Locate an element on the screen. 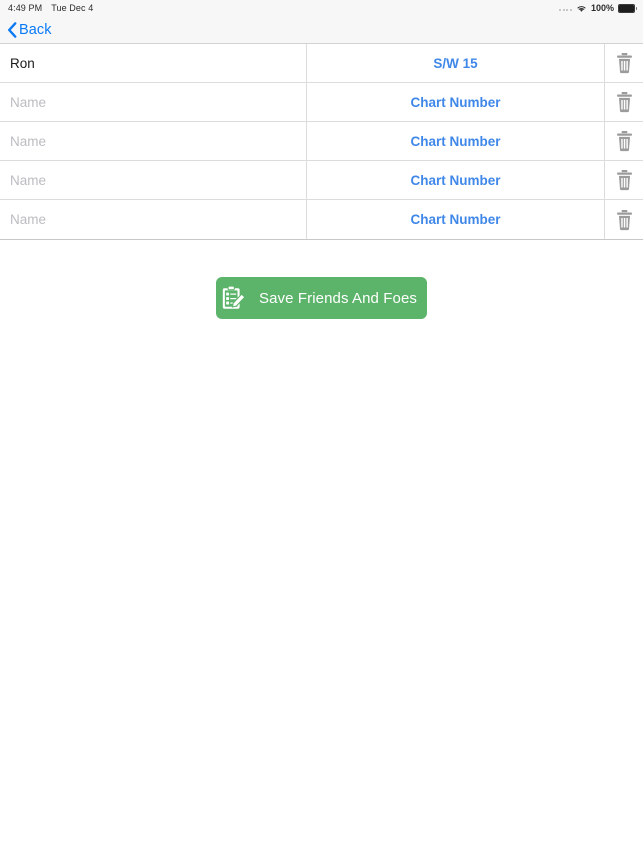  table-row: Ron S/W 15 is located at coordinates (321, 63).